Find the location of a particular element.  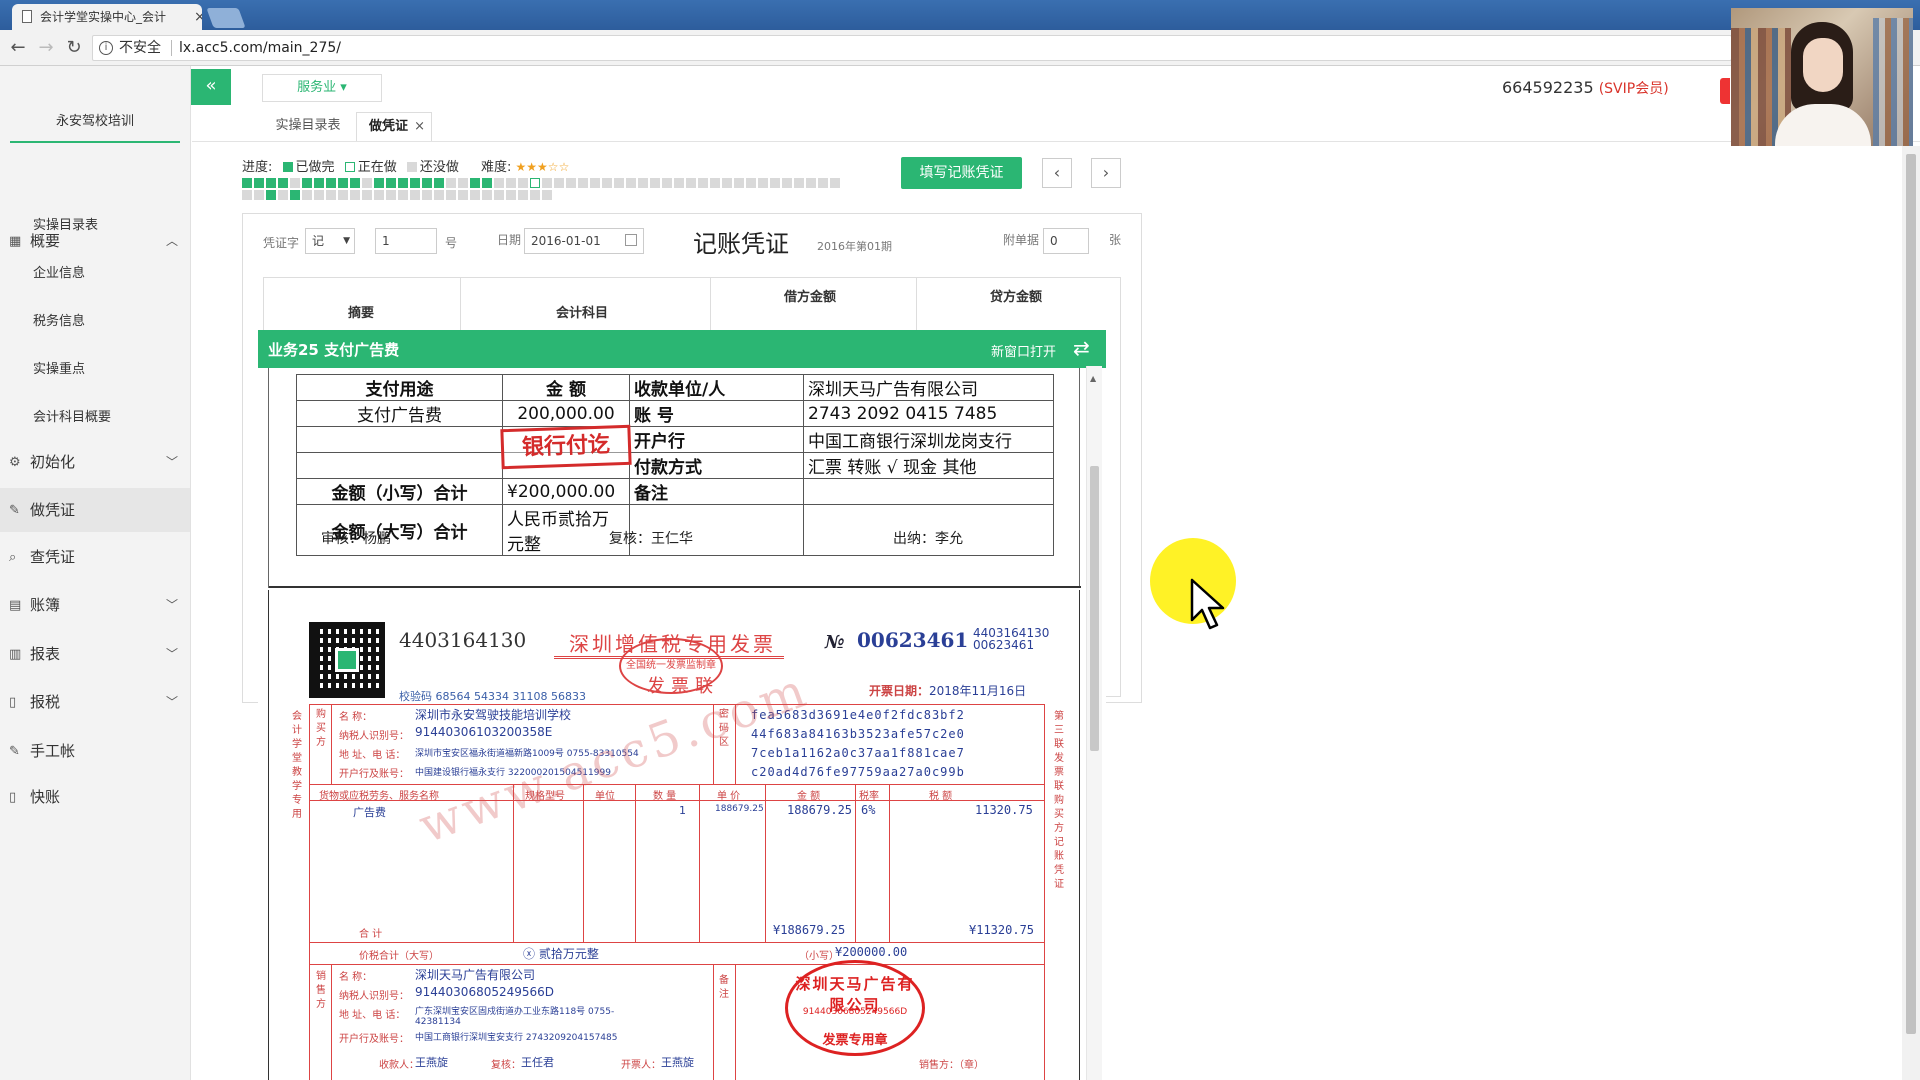

sidebar-item-tax-filing: ▯ 报税 ﹀ is located at coordinates (95, 702).